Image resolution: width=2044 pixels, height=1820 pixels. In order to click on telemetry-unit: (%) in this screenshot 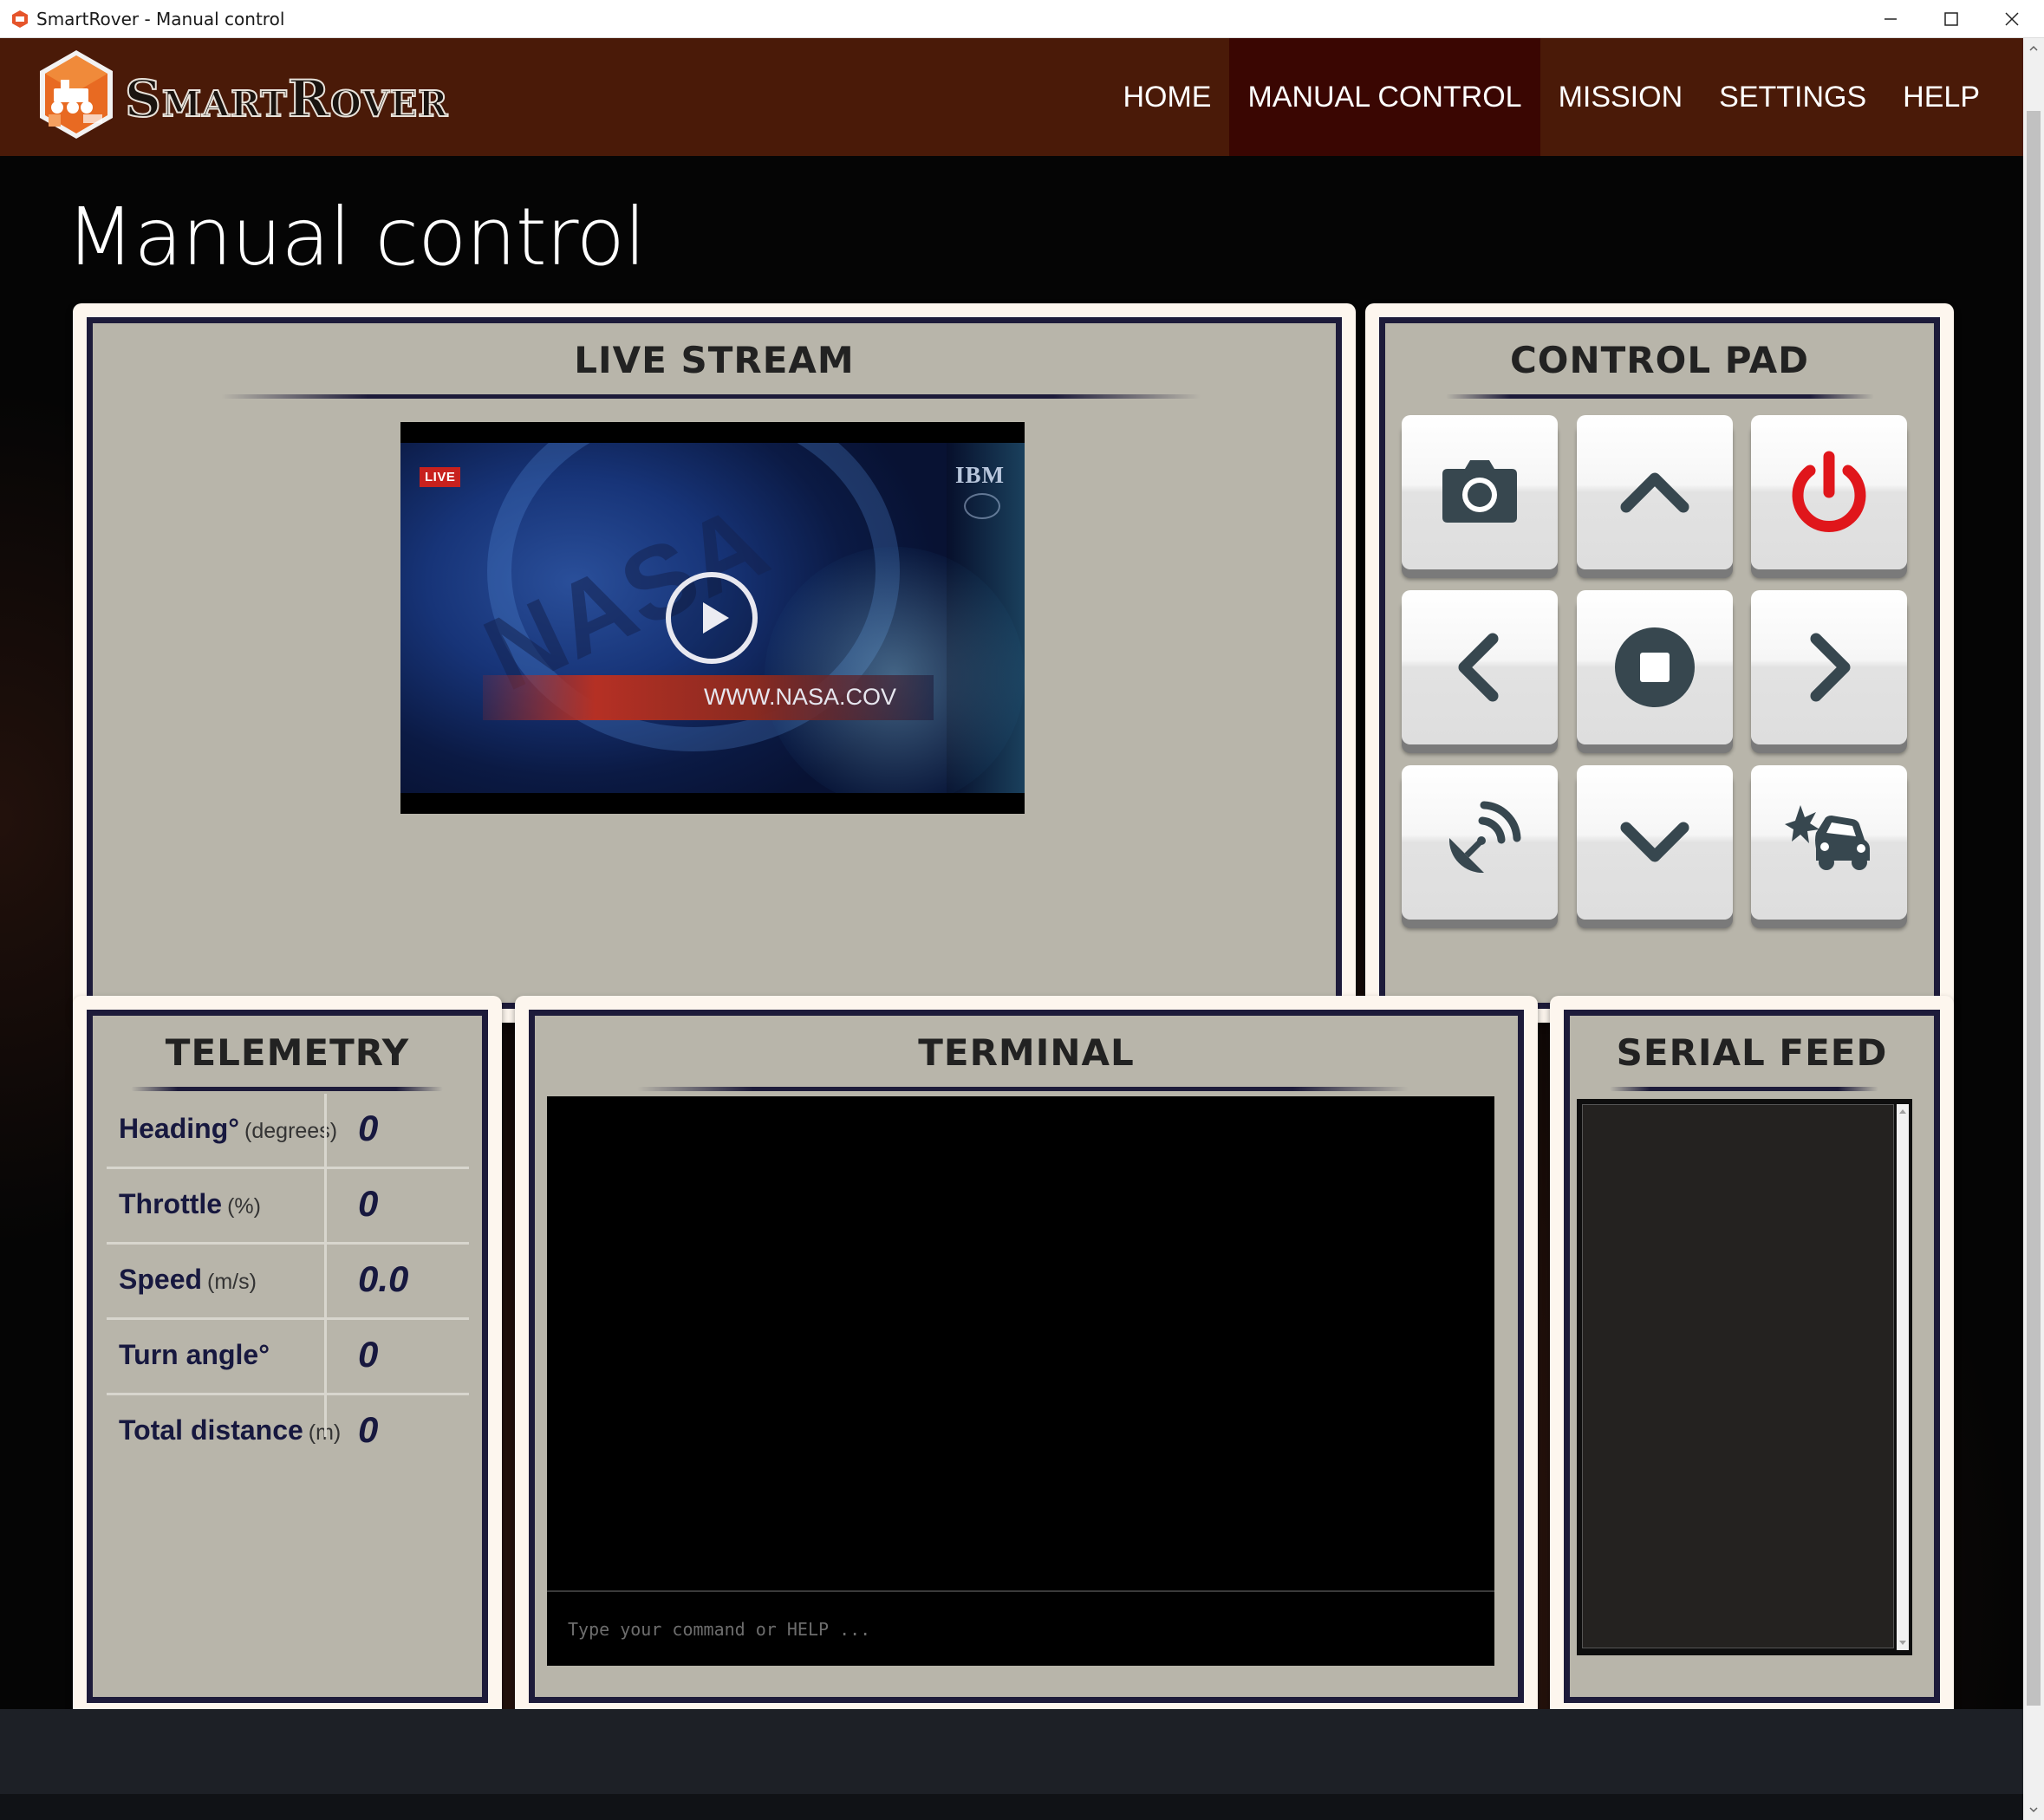, I will do `click(244, 1206)`.